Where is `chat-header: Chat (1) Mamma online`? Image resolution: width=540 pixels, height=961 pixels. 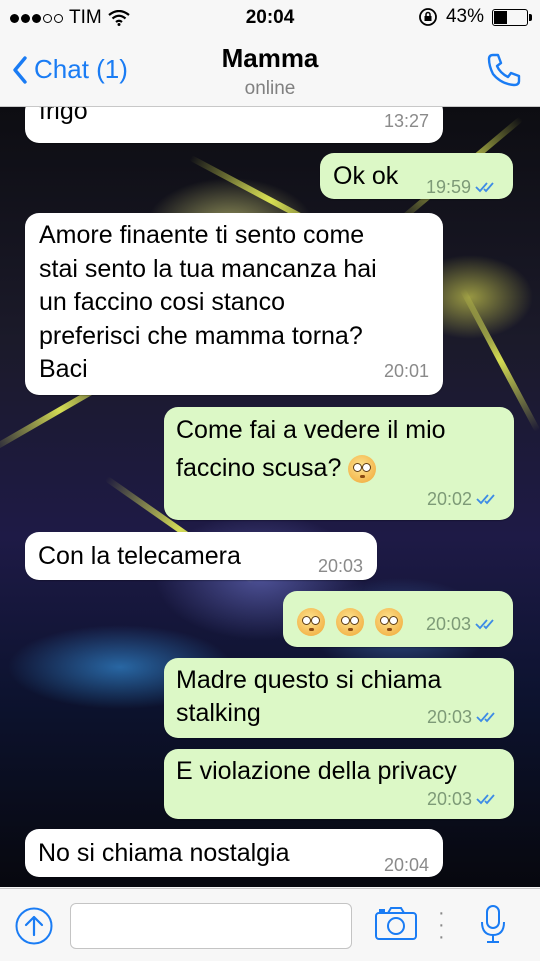 chat-header: Chat (1) Mamma online is located at coordinates (270, 71).